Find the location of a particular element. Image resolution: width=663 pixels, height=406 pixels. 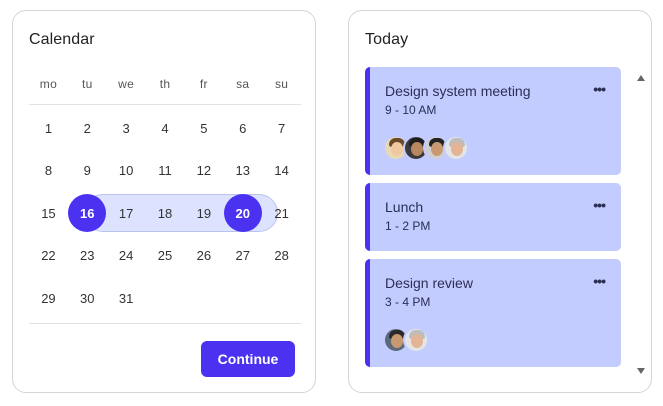

calendar-day: 6 is located at coordinates (242, 128).